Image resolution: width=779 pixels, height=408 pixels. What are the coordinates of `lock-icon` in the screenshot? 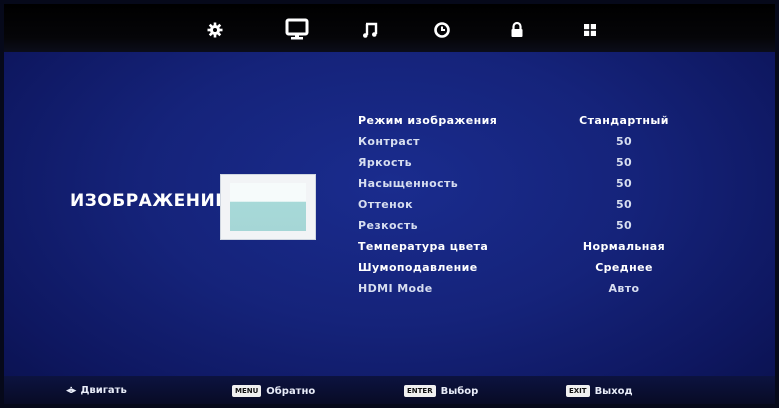 It's located at (517, 30).